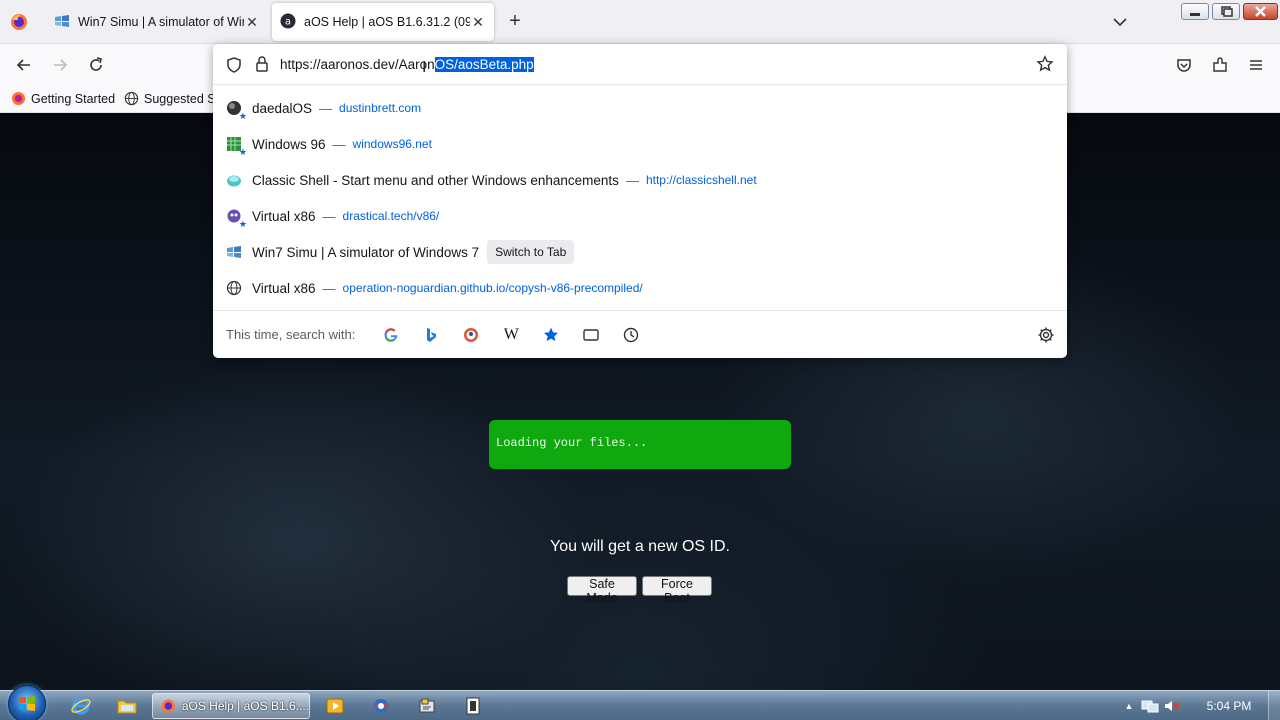 This screenshot has width=1280, height=720. I want to click on system-tray: ▲, so click(1151, 705).